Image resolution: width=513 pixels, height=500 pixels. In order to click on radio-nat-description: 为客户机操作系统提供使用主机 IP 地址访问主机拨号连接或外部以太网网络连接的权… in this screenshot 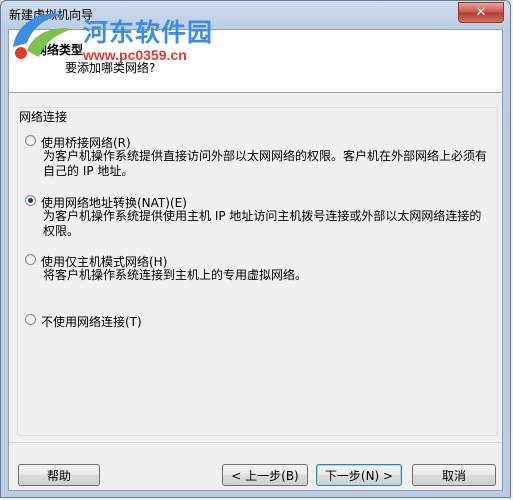, I will do `click(262, 223)`.